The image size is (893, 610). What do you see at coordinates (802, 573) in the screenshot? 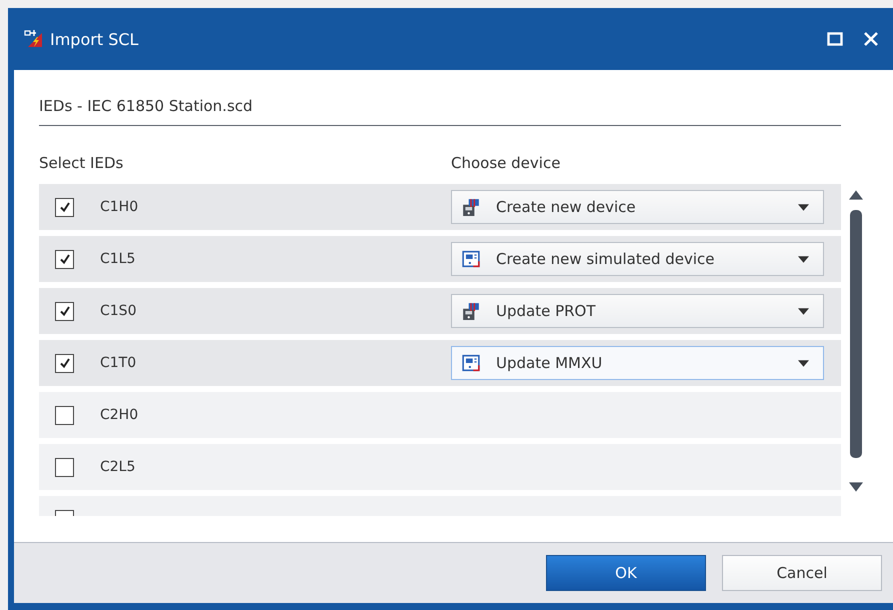
I see `cancel-button: Cancel` at bounding box center [802, 573].